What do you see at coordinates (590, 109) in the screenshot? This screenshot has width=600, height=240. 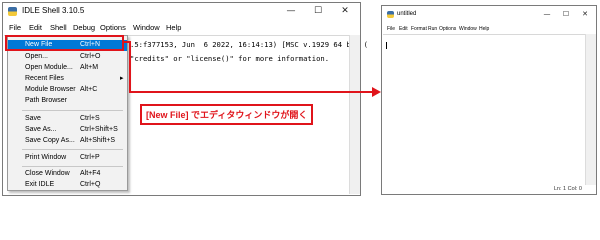 I see `editor-scrollbar` at bounding box center [590, 109].